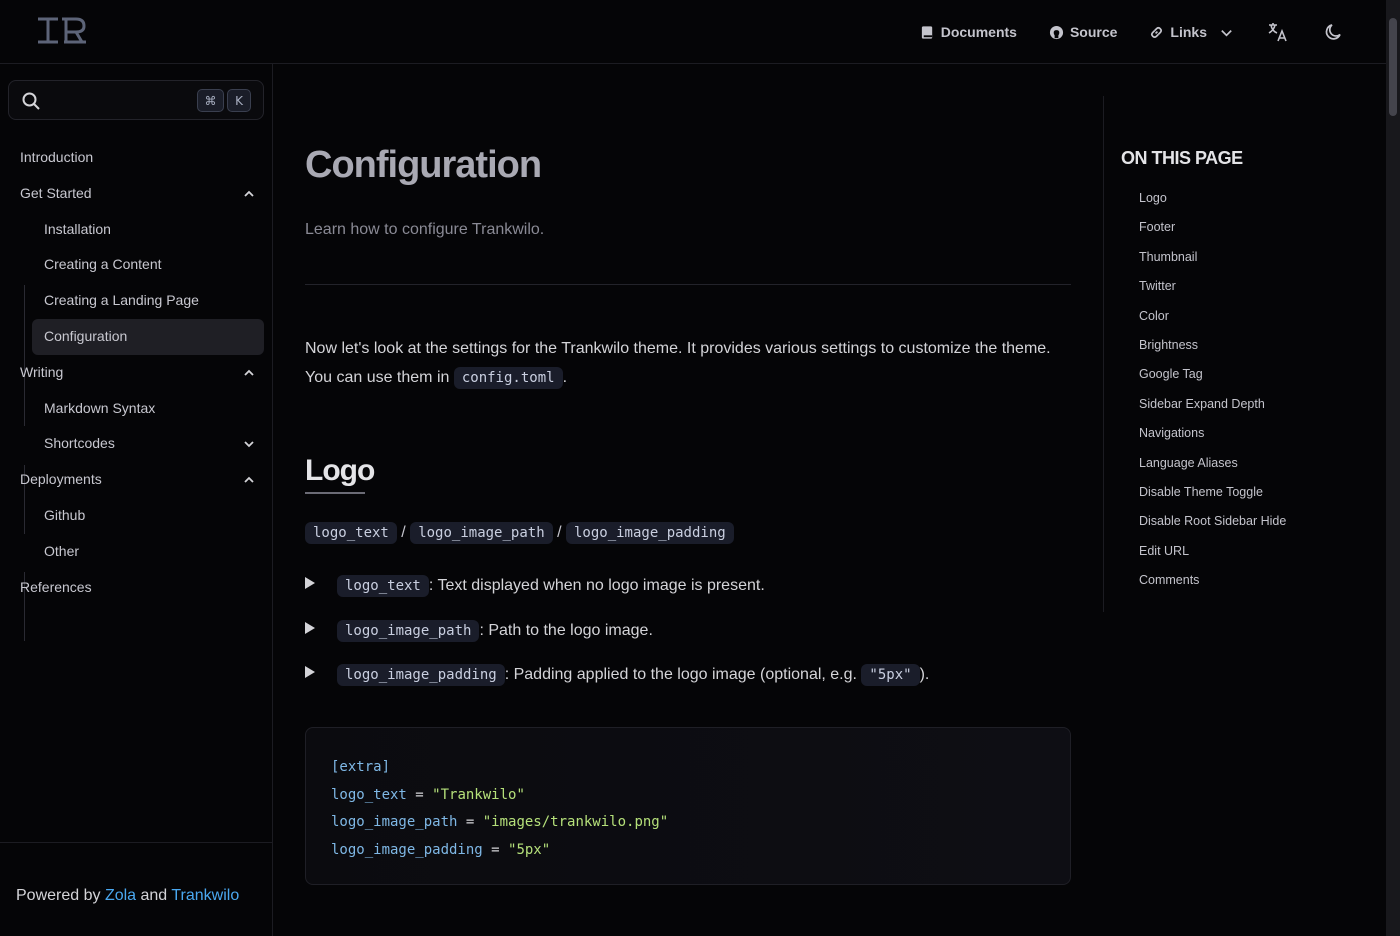  I want to click on powered-and: and, so click(154, 895).